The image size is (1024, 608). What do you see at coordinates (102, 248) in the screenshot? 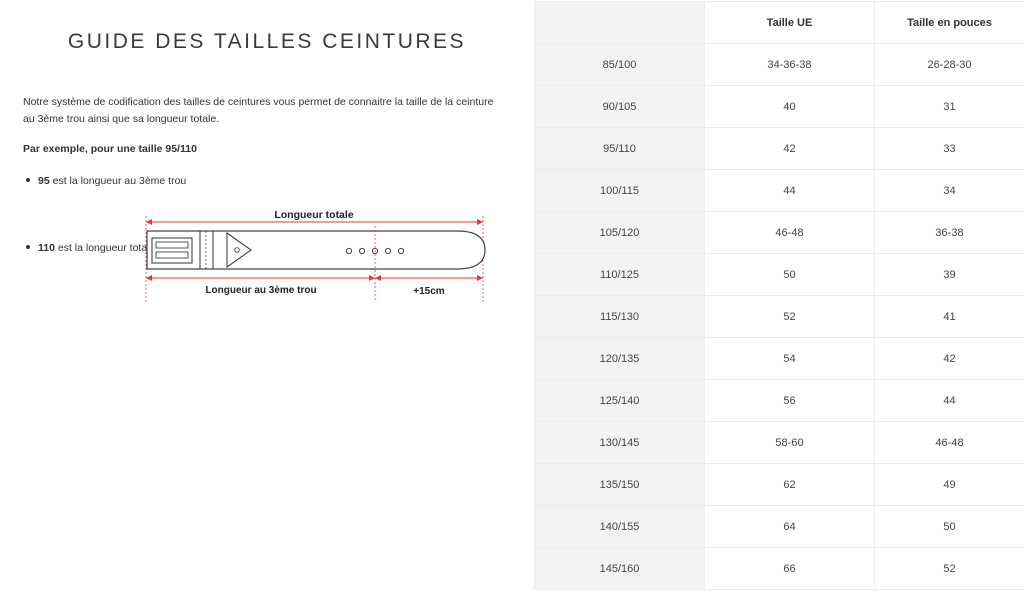
I see `bullet-text: est la longueur total` at bounding box center [102, 248].